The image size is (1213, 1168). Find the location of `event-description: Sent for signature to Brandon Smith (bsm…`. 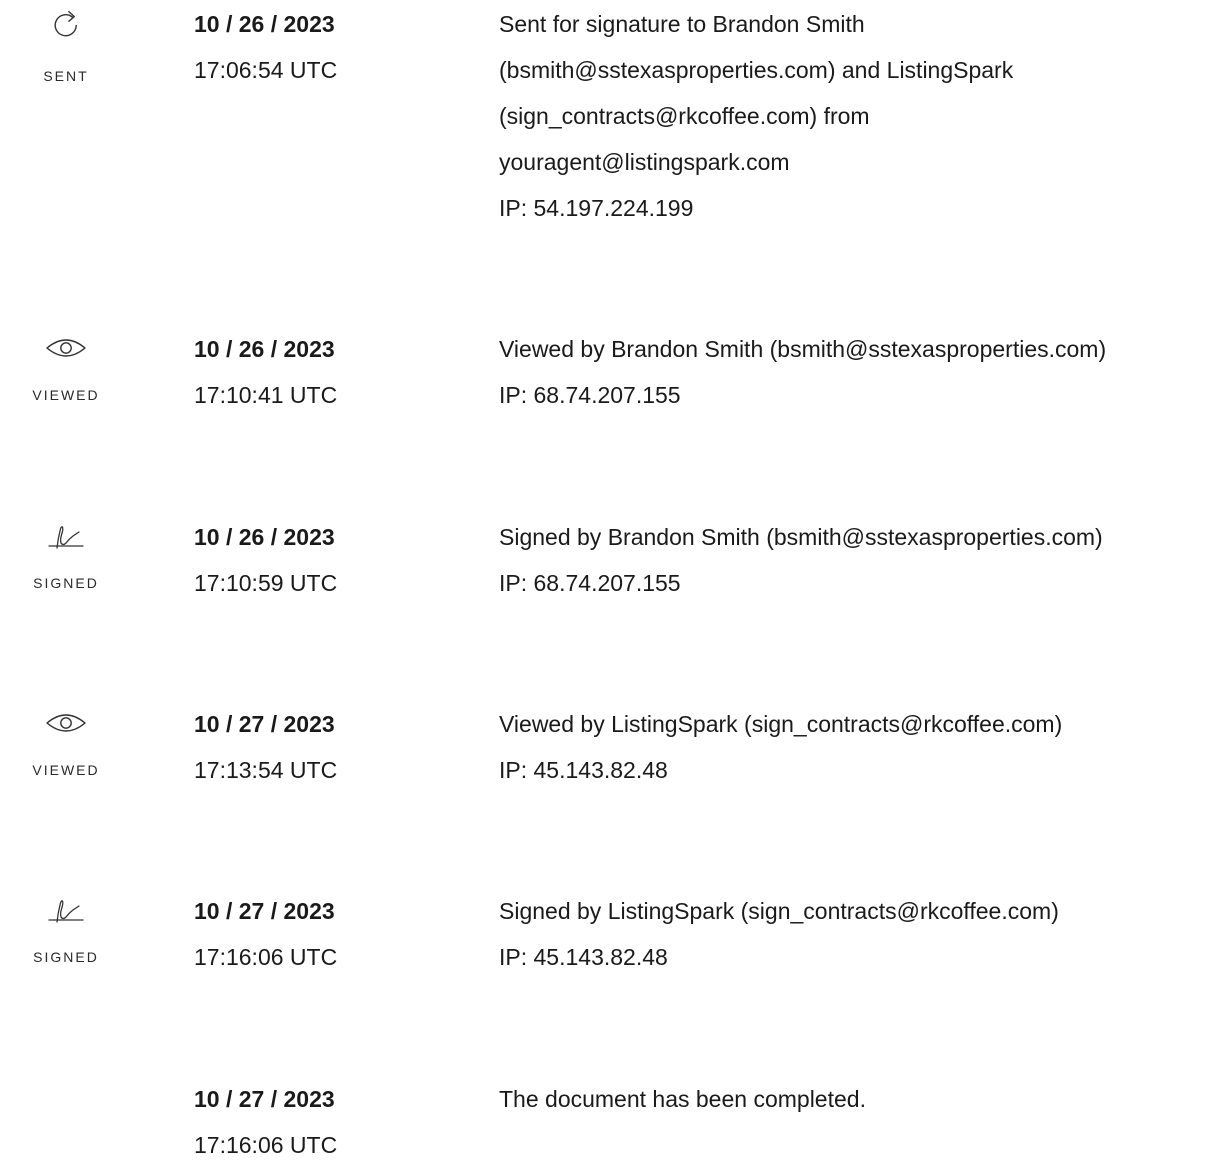

event-description: Sent for signature to Brandon Smith (bsm… is located at coordinates (854, 116).